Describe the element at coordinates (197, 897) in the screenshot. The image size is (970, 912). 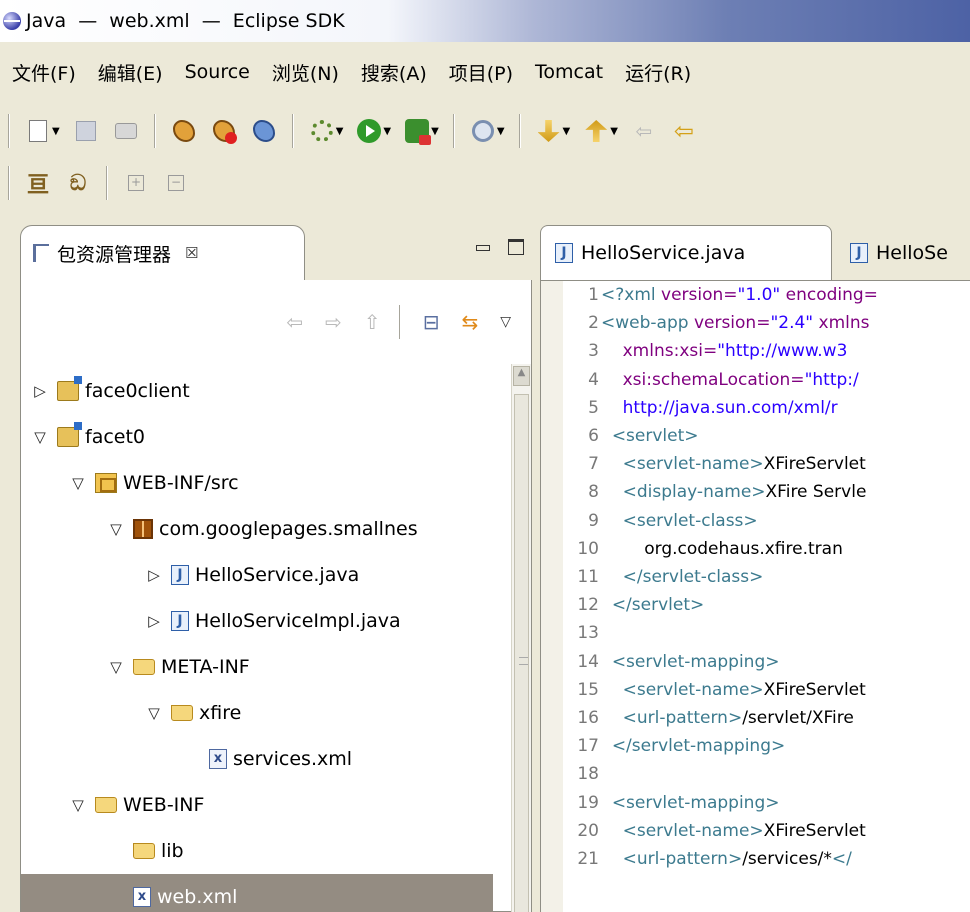
I see `tree-item-label: web.xml` at that location.